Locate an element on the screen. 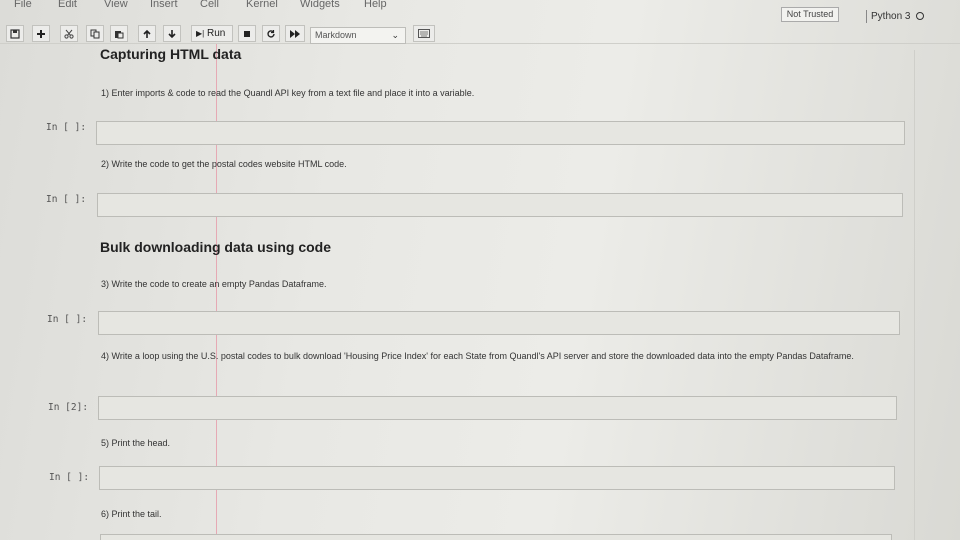 This screenshot has width=960, height=540. kernel-status: Python 3 is located at coordinates (895, 16).